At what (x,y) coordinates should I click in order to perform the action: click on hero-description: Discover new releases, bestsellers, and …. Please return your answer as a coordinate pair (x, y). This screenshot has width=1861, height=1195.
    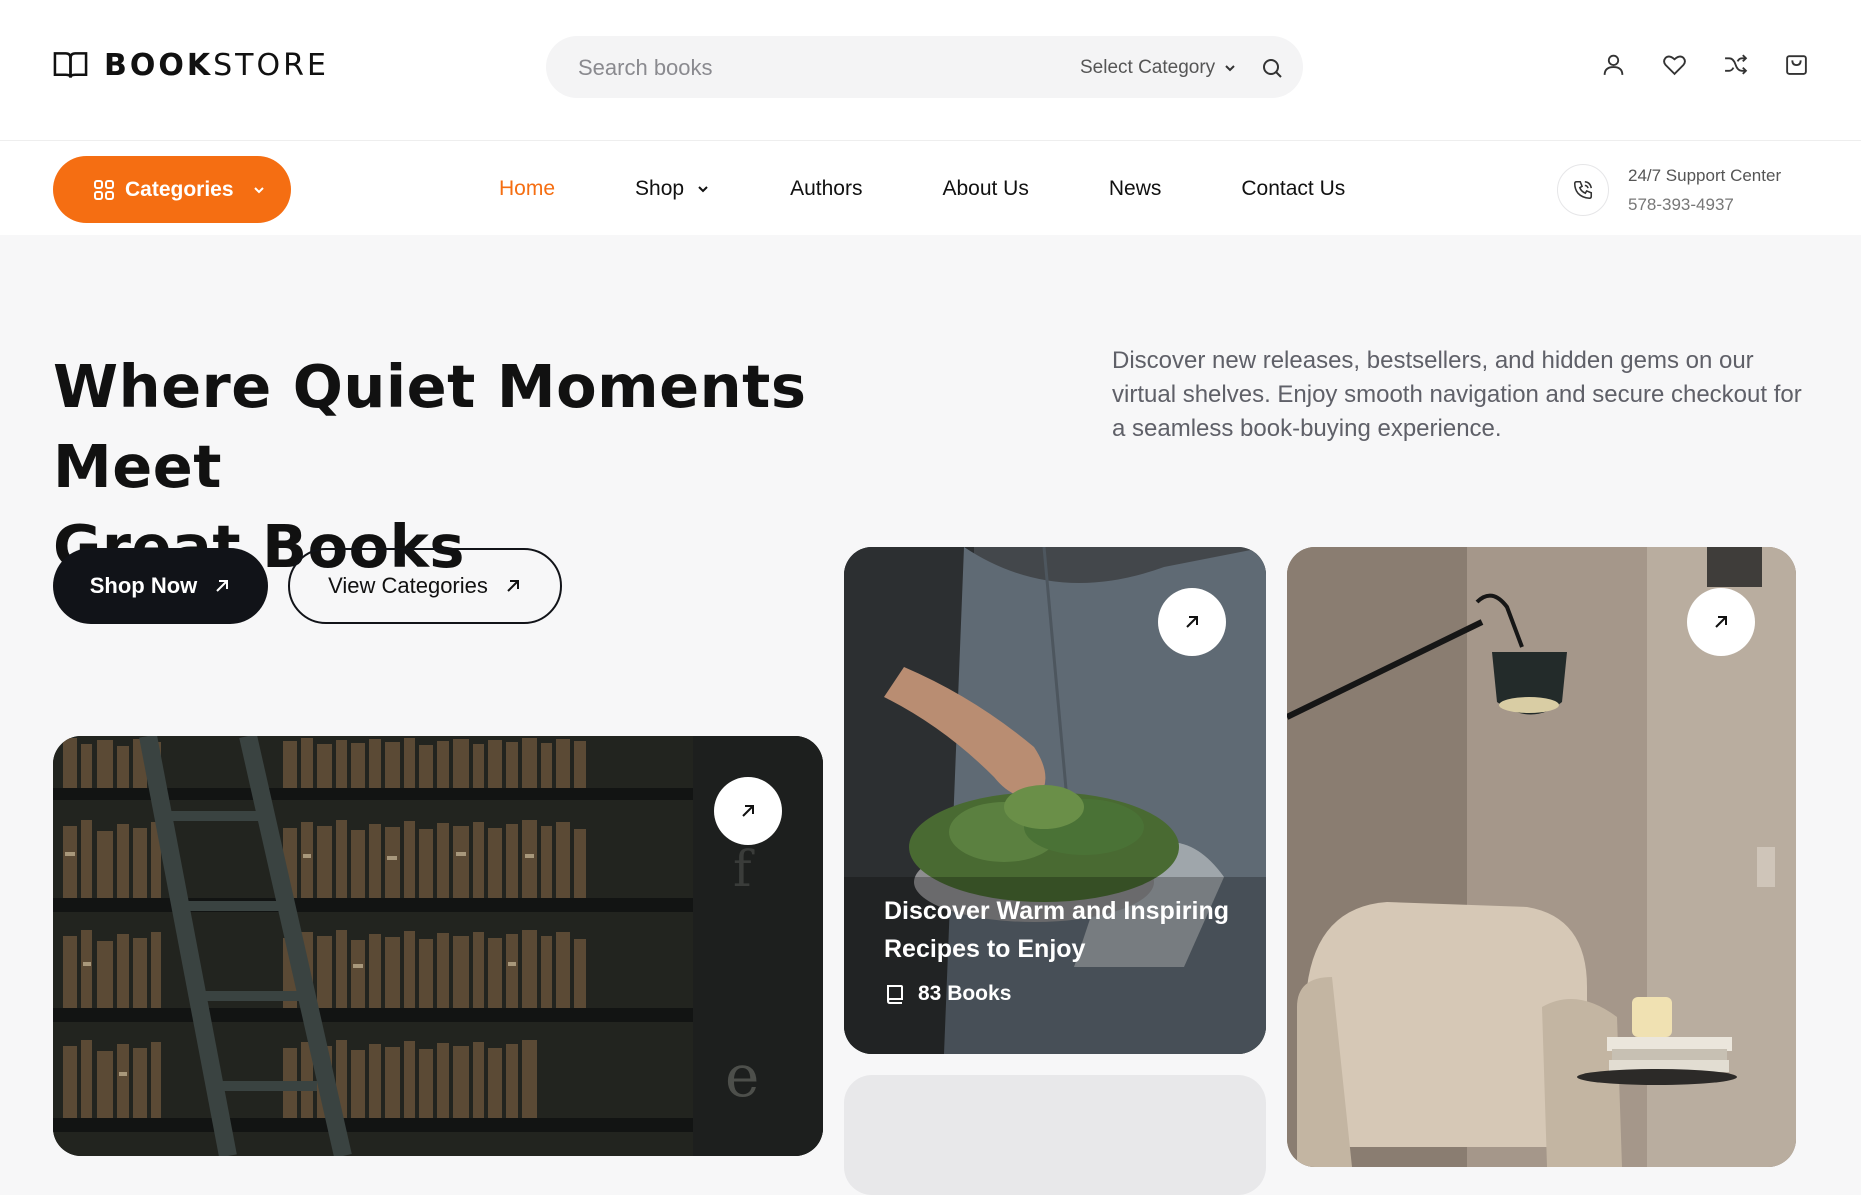
    Looking at the image, I should click on (1457, 394).